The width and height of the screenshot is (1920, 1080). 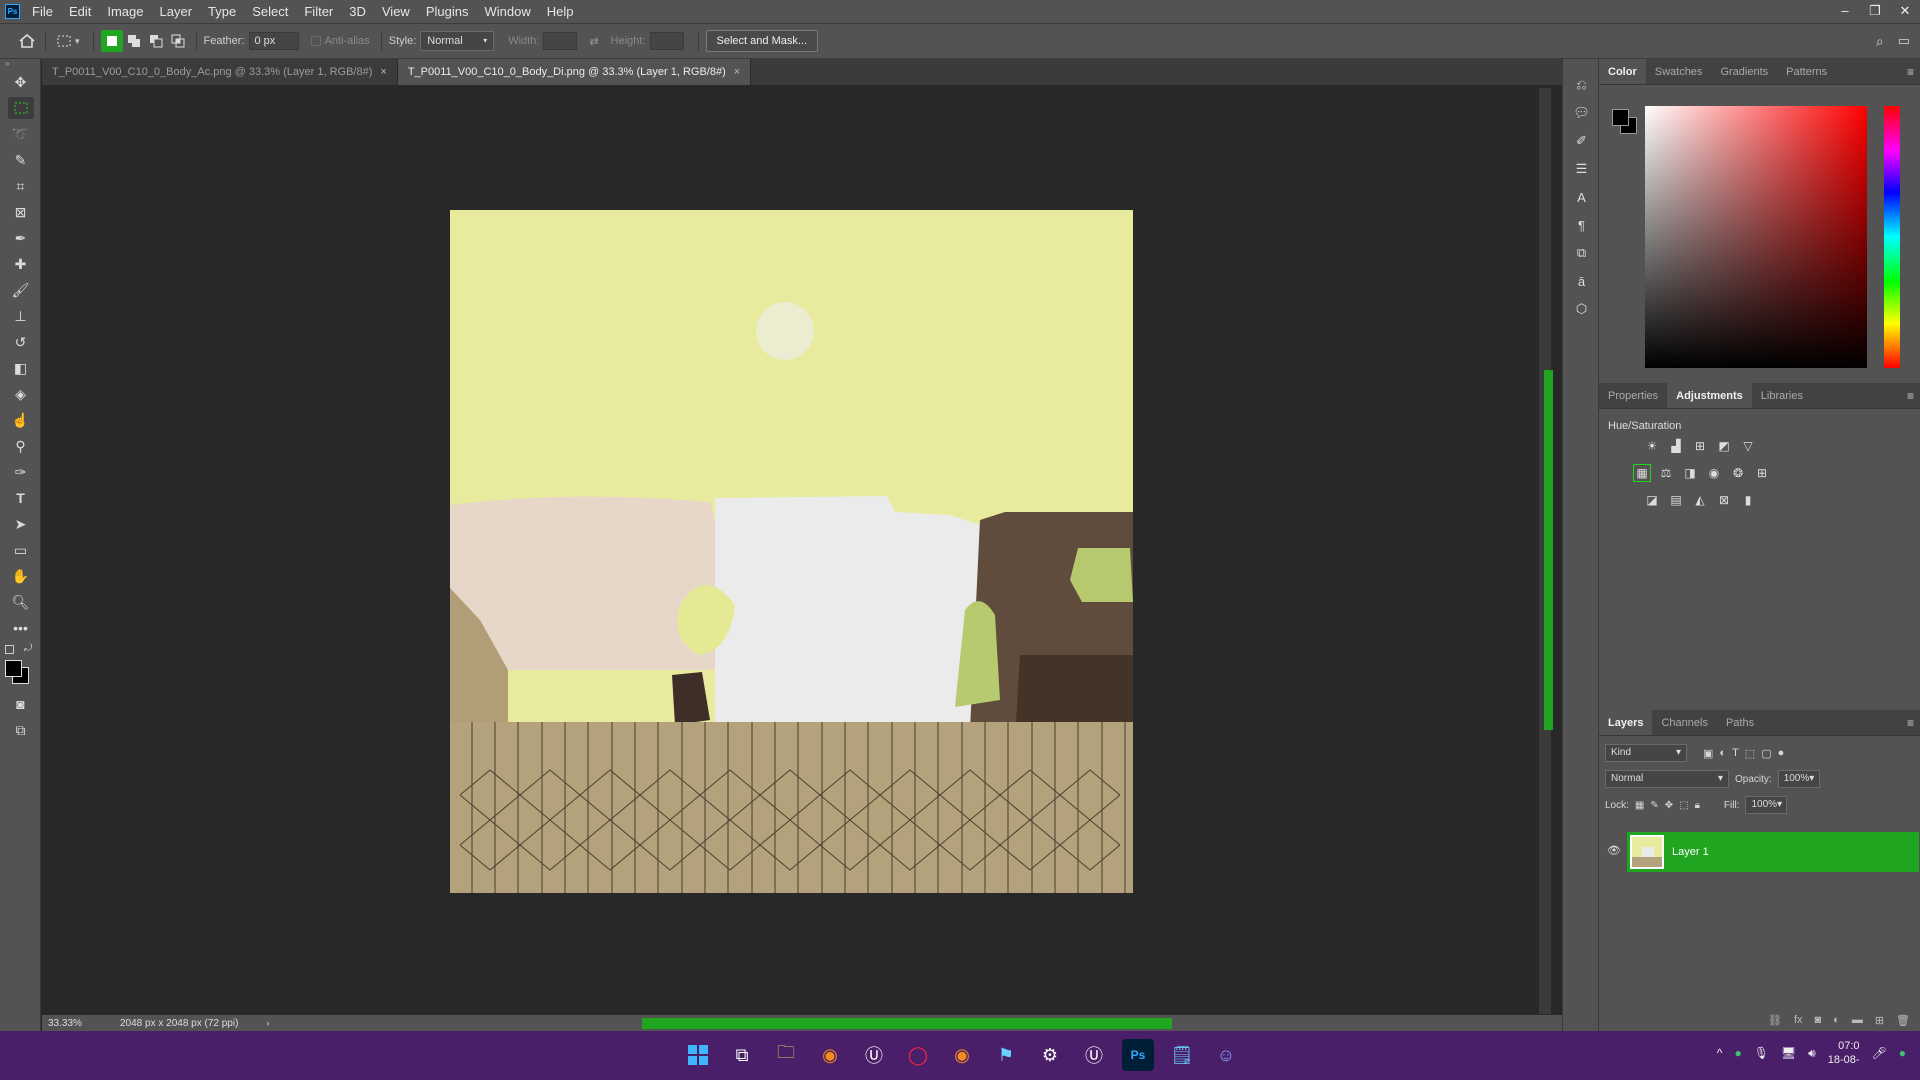 I want to click on opera-icon: ◯, so click(x=918, y=1055).